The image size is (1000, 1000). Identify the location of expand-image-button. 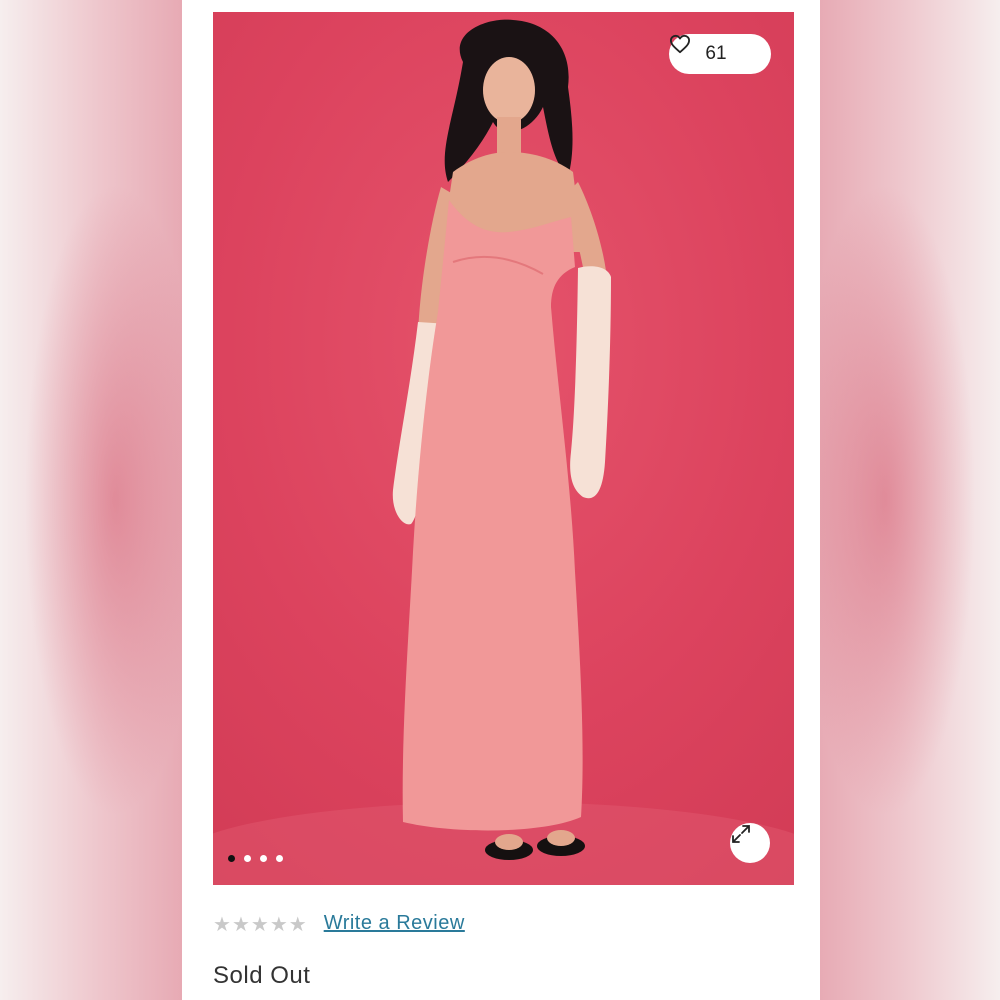
(750, 843).